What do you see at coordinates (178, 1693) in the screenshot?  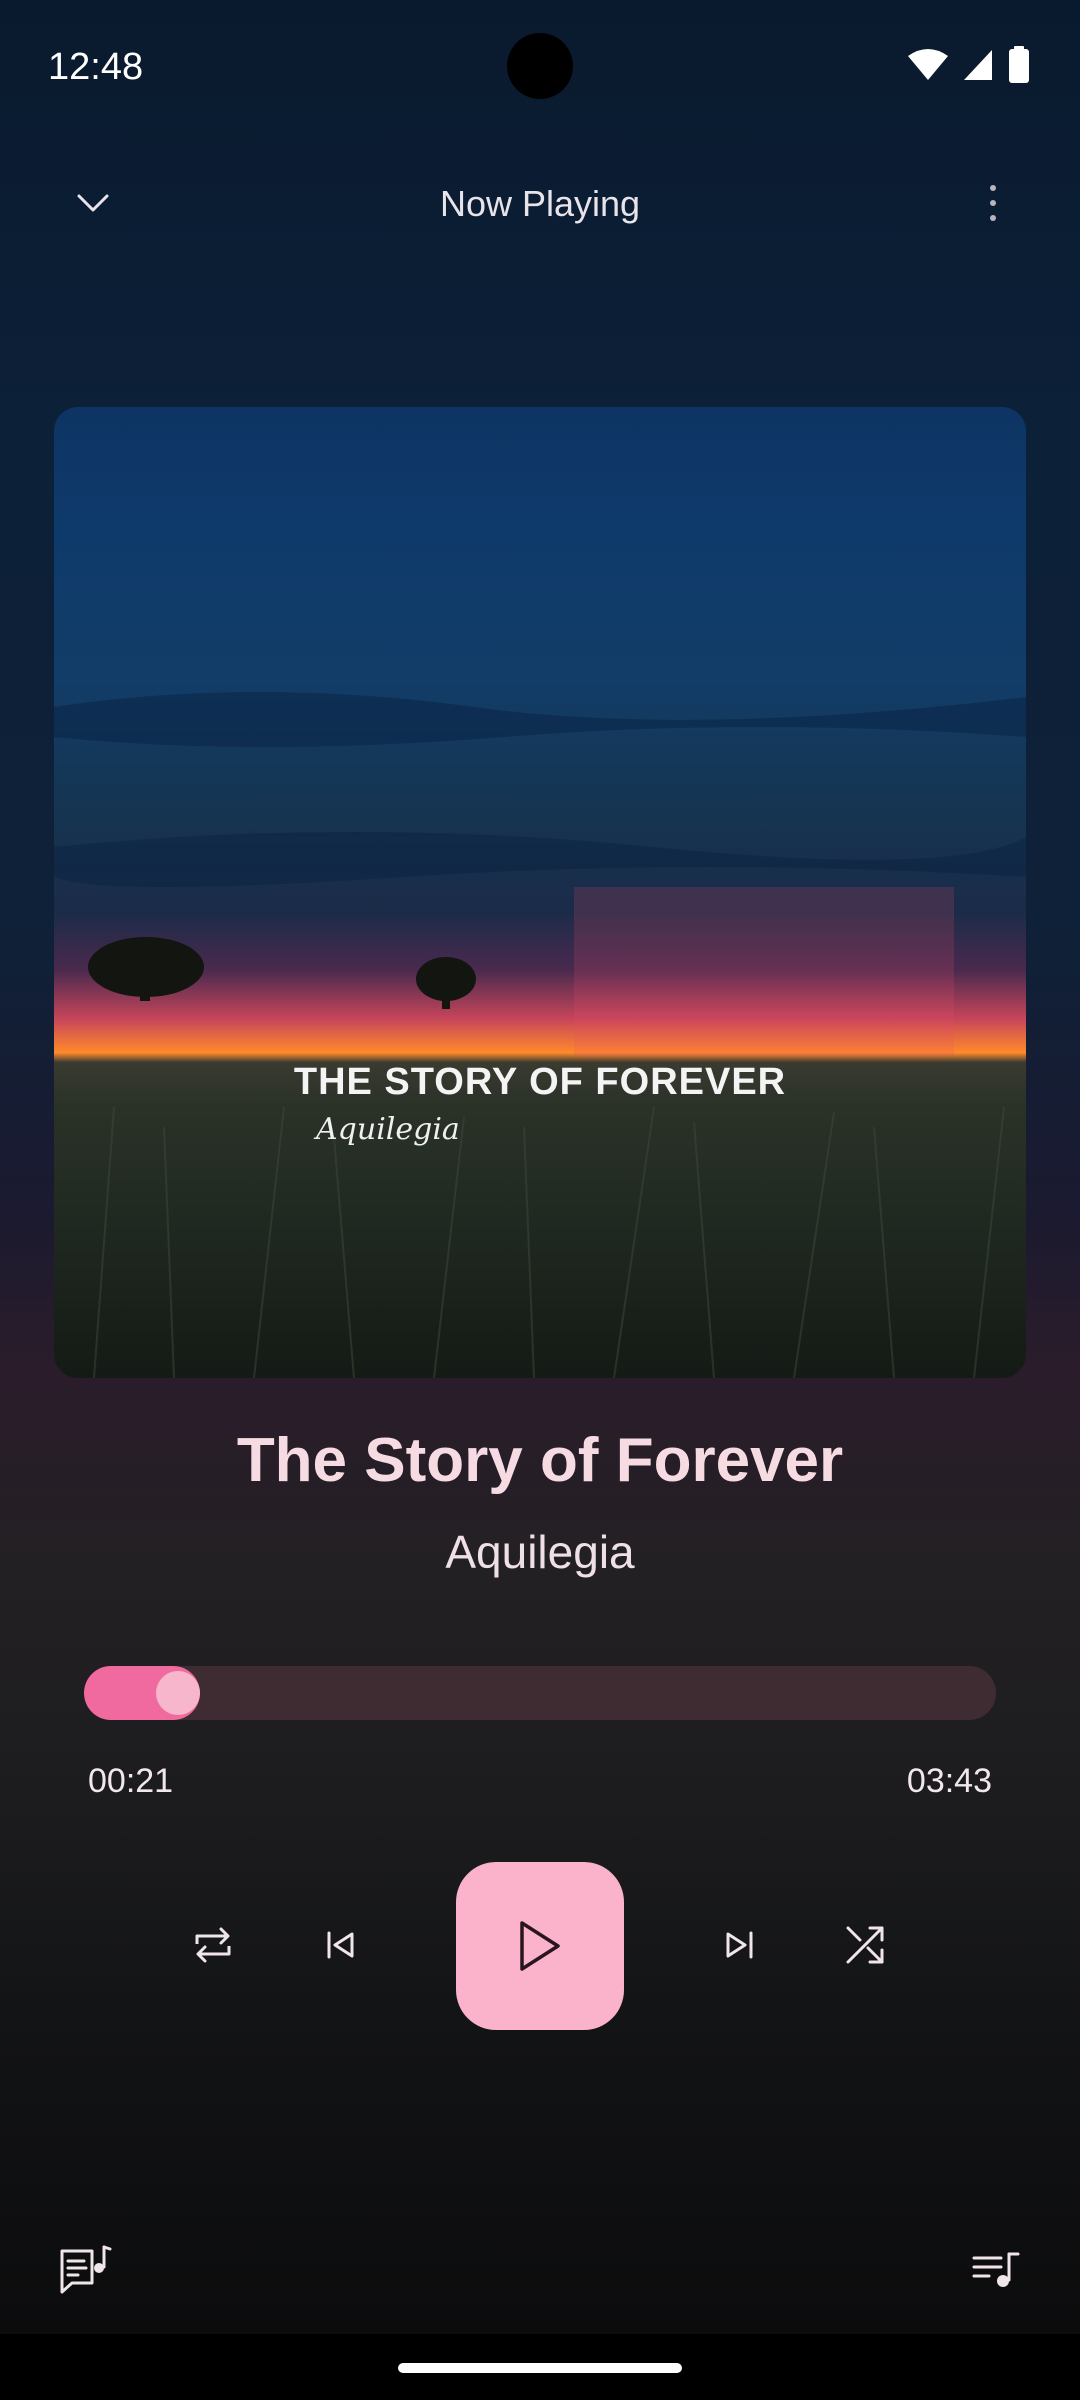 I see `progress-thumb` at bounding box center [178, 1693].